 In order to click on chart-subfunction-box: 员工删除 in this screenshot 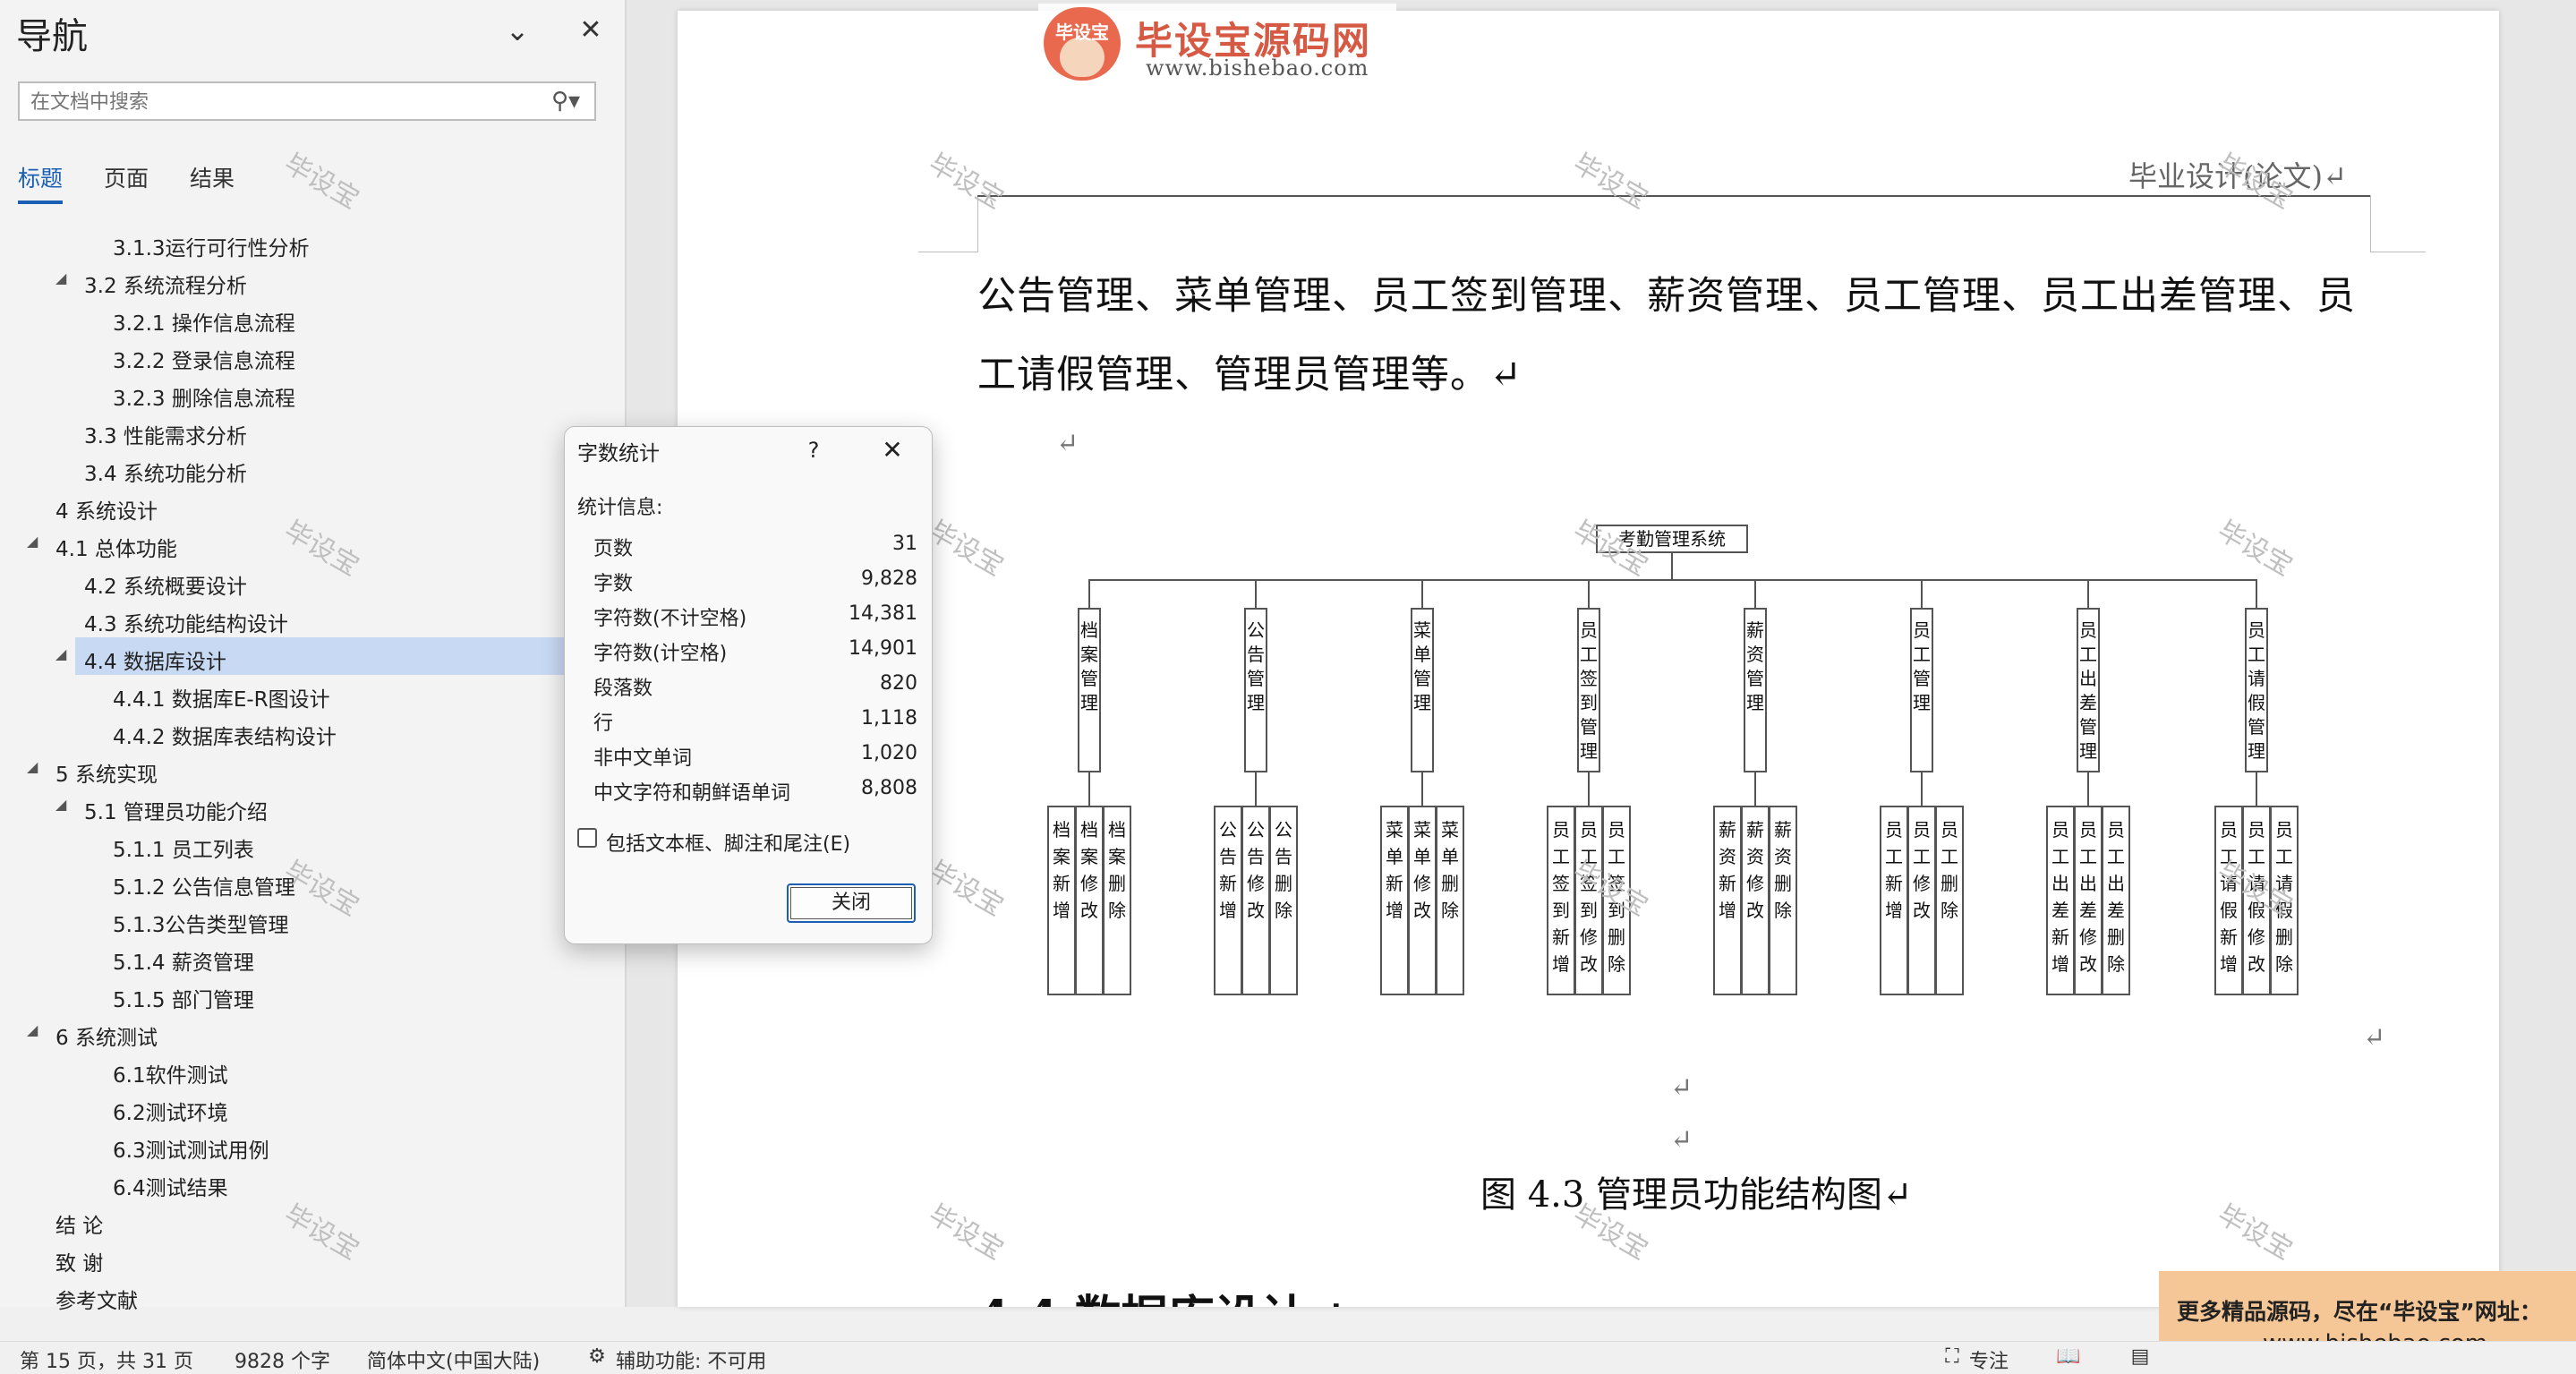, I will do `click(1949, 900)`.